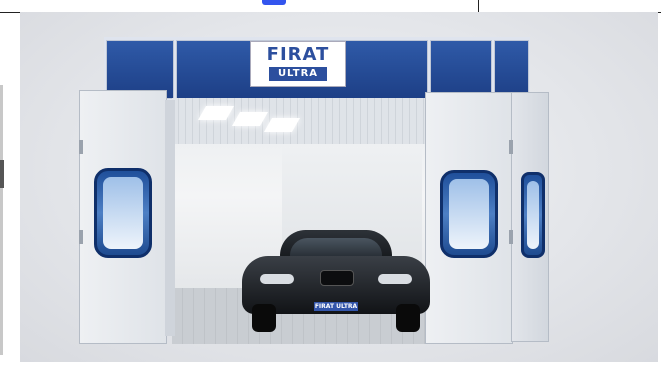  What do you see at coordinates (306, 121) in the screenshot?
I see `booth-ceiling` at bounding box center [306, 121].